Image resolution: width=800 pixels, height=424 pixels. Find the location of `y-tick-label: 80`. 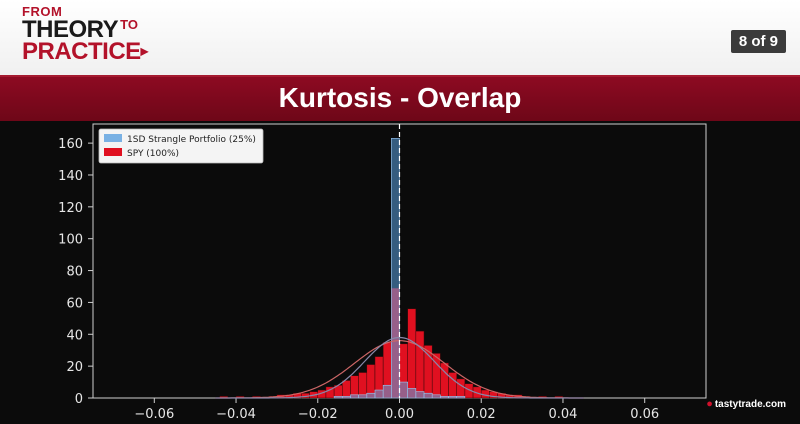

y-tick-label: 80 is located at coordinates (74, 272).